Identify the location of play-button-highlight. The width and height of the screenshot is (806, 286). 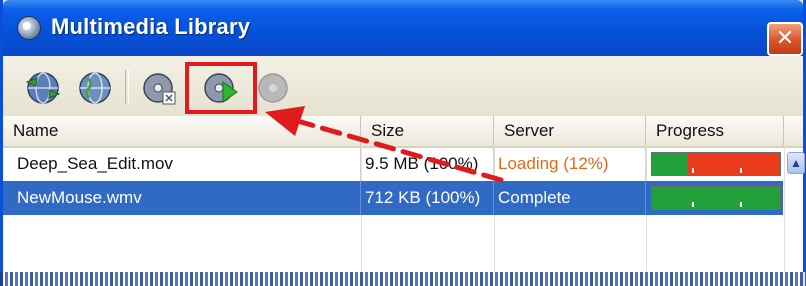
(221, 88).